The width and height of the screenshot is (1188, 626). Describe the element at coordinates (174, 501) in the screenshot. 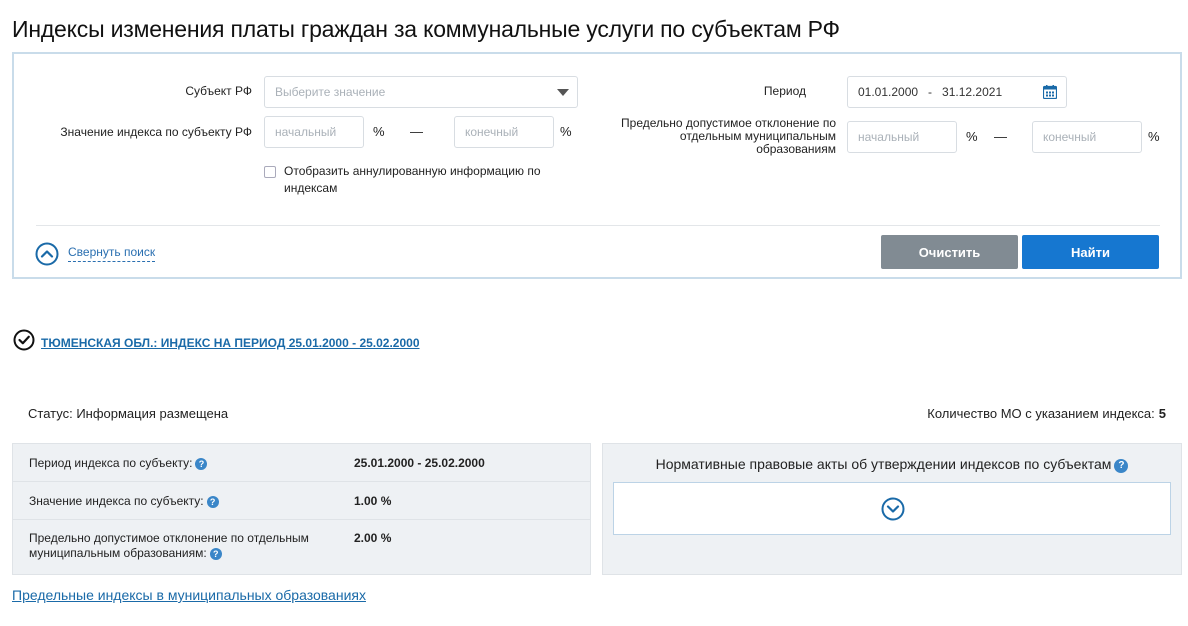

I see `info-key: Значение индекса по субъекту:?` at that location.